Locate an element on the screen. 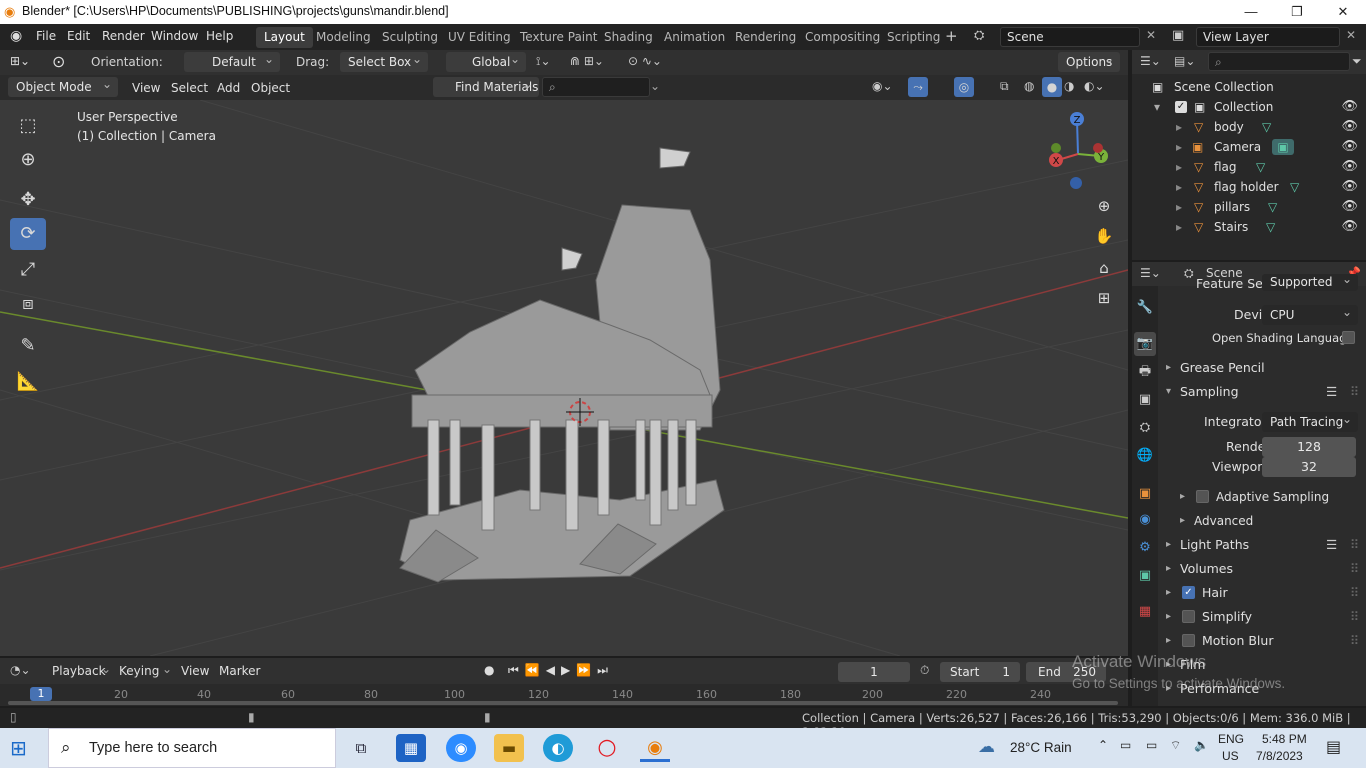  stairs-eye-icon: 👁 is located at coordinates (1349, 227).